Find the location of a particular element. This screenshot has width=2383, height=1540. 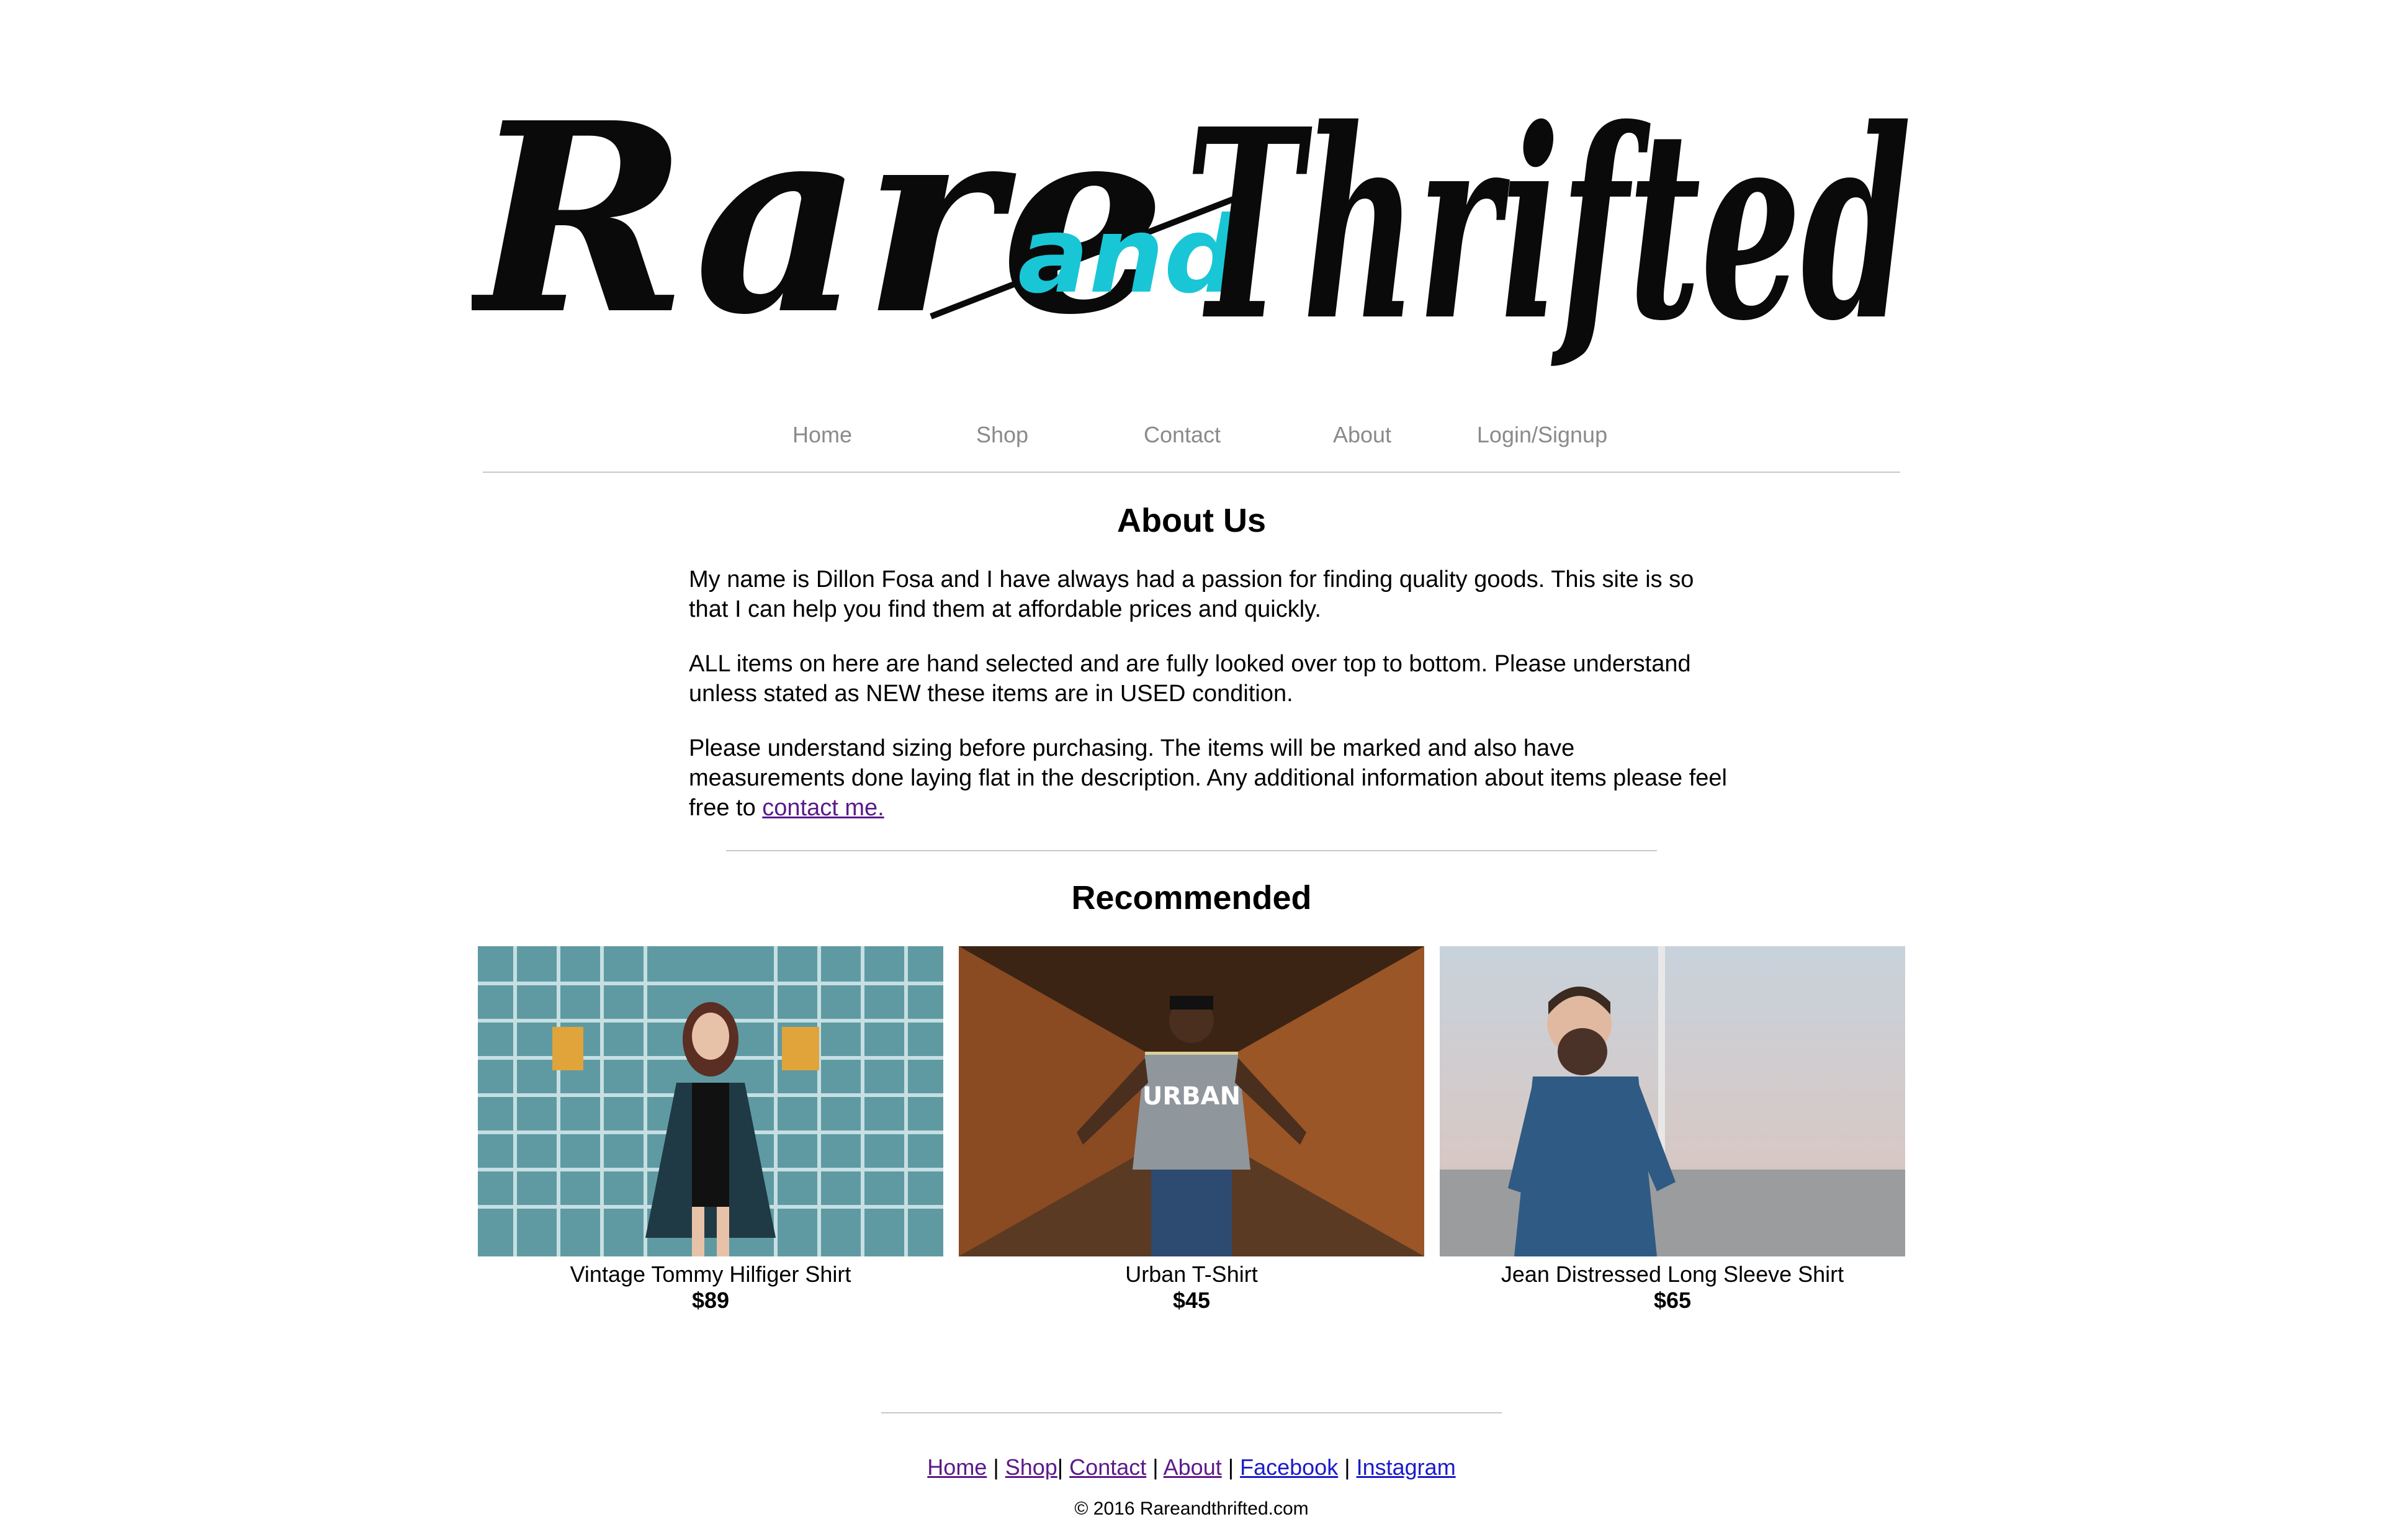

product-card: Vintage Tommy Hilfiger Shirt $89 is located at coordinates (710, 1130).